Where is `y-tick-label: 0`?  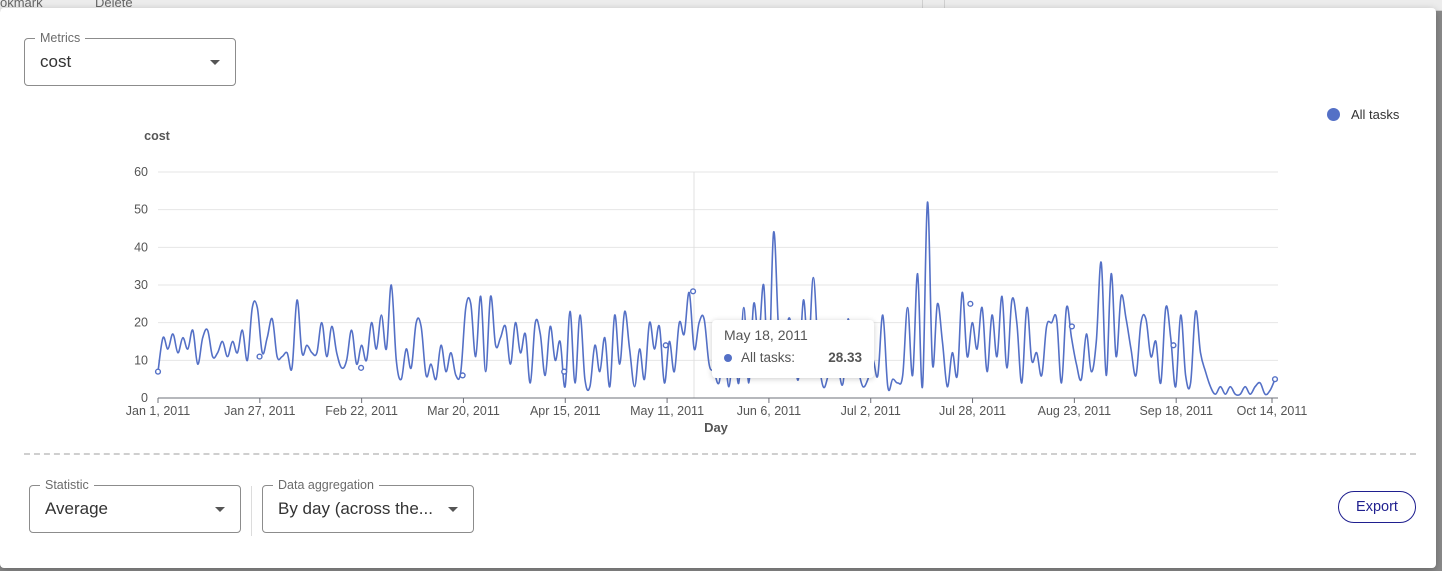 y-tick-label: 0 is located at coordinates (144, 398).